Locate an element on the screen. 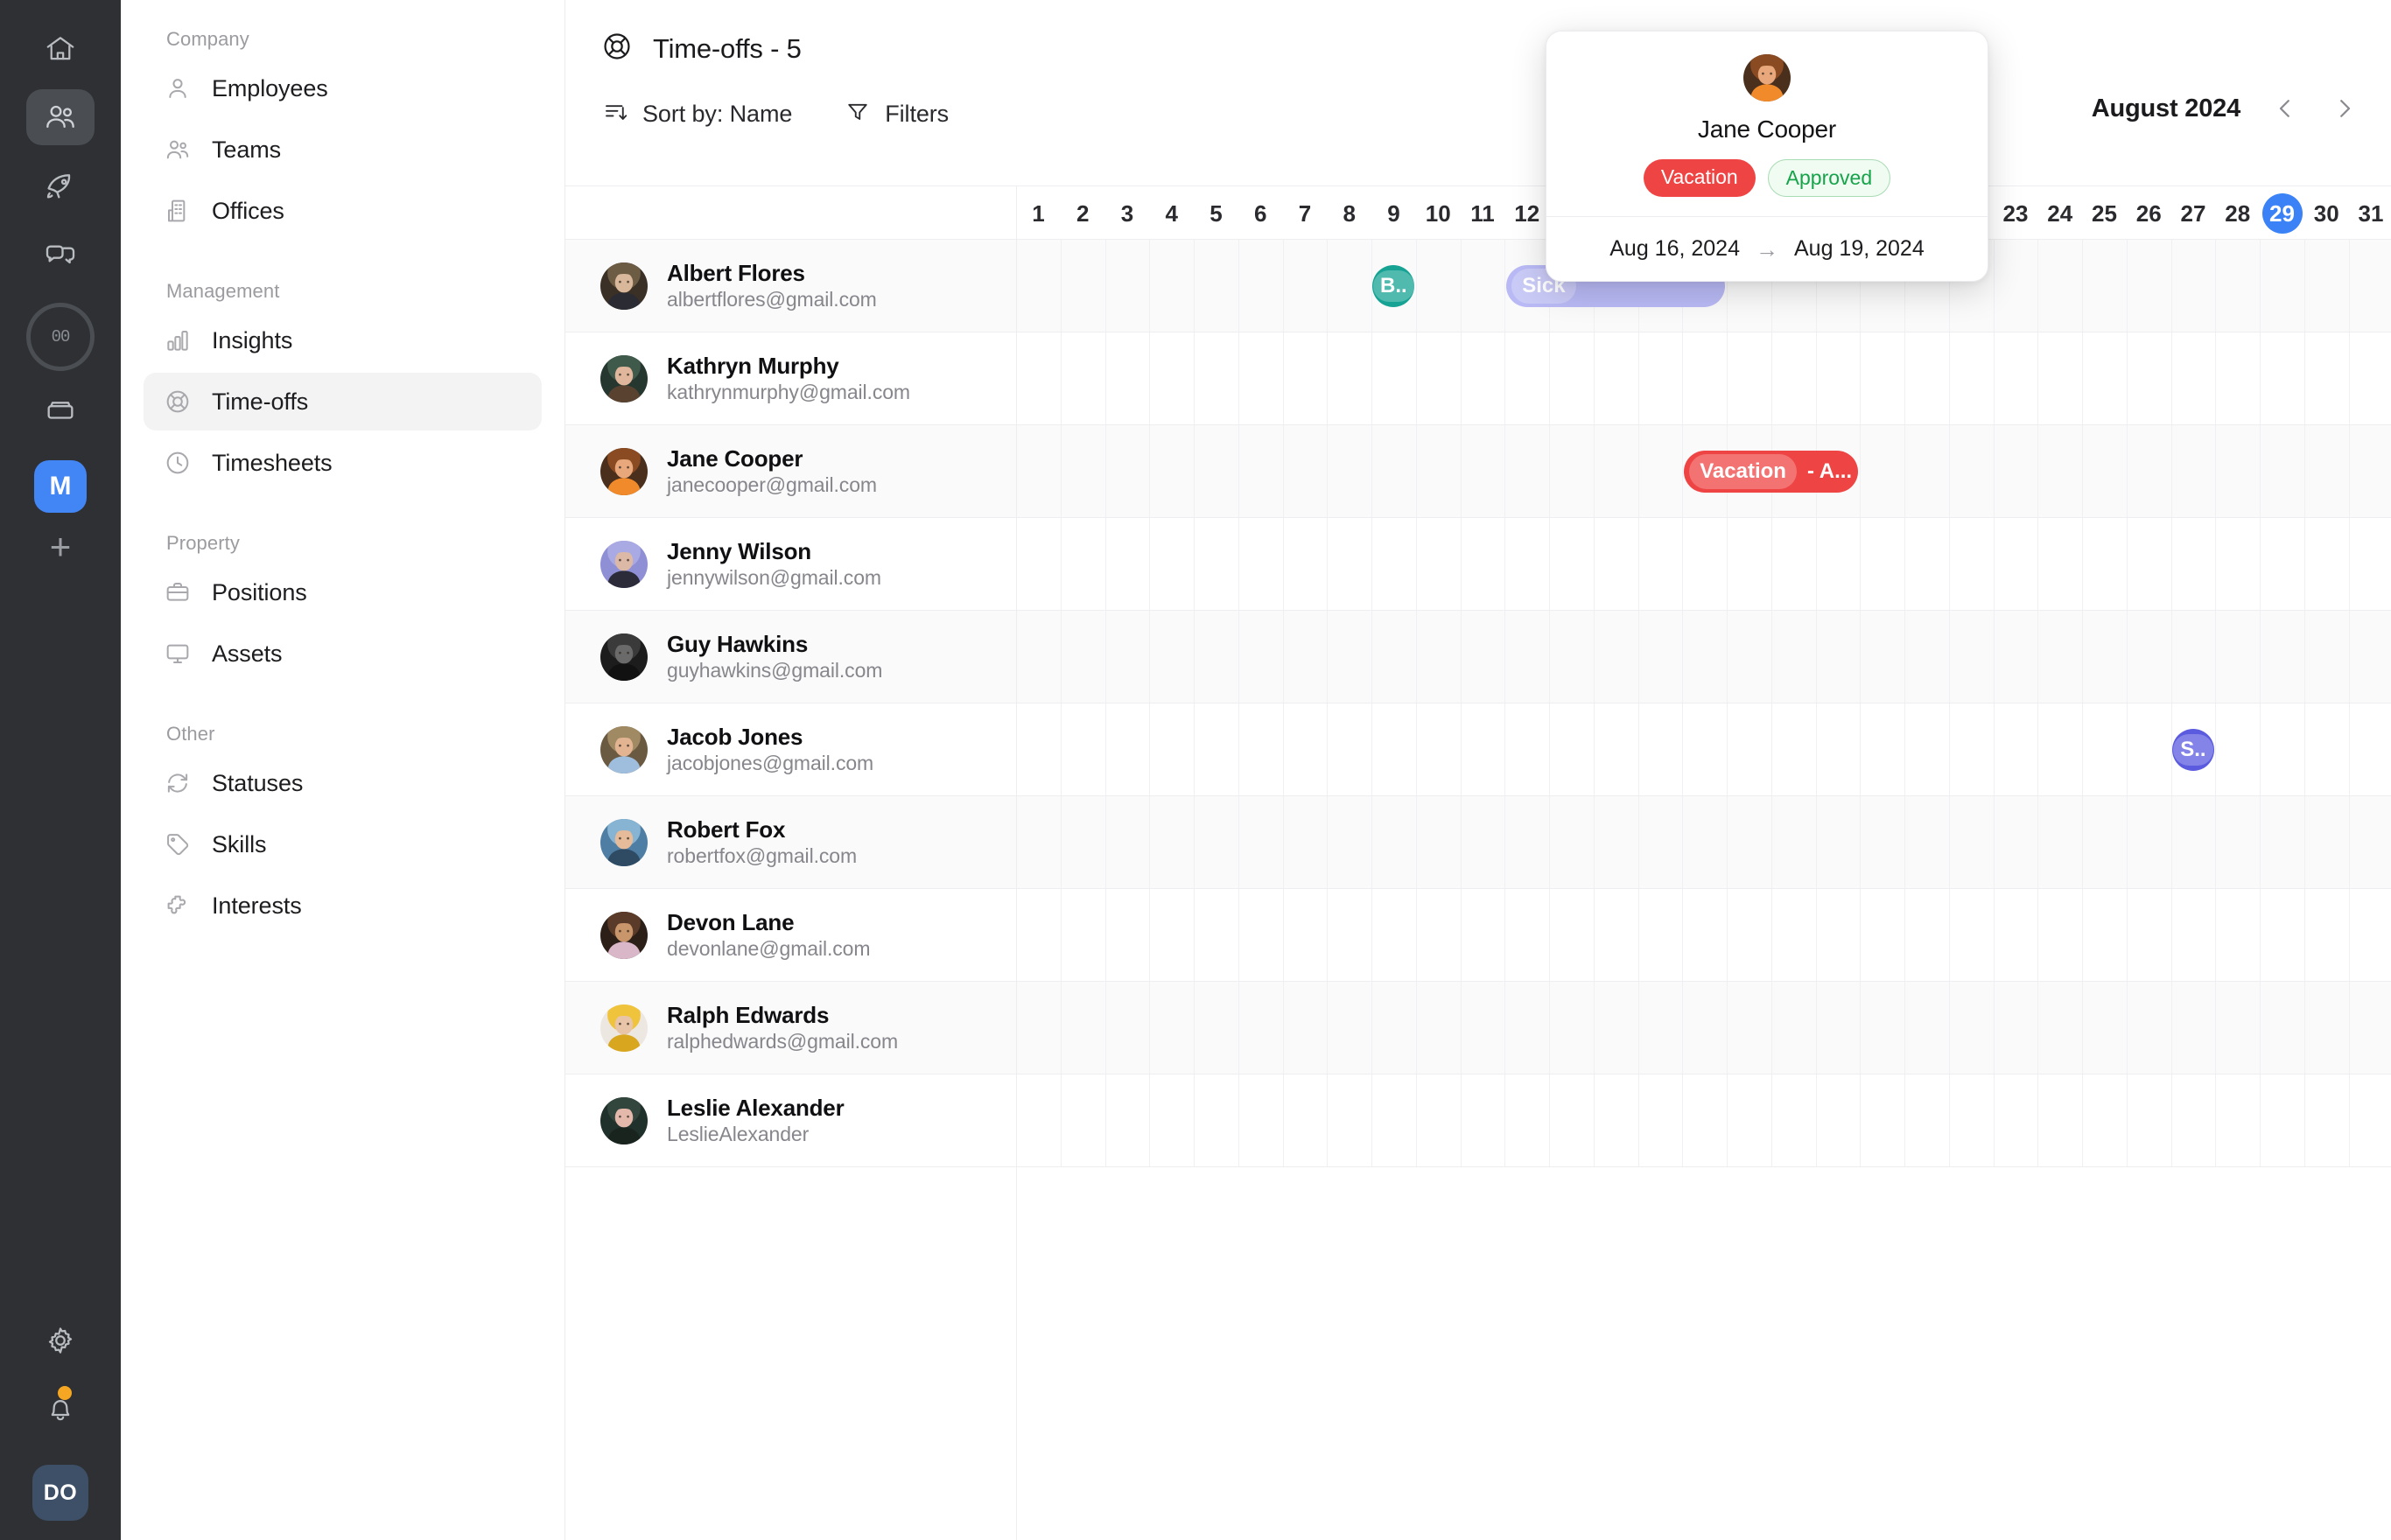  calendar-day-26: 26 is located at coordinates (2149, 213).